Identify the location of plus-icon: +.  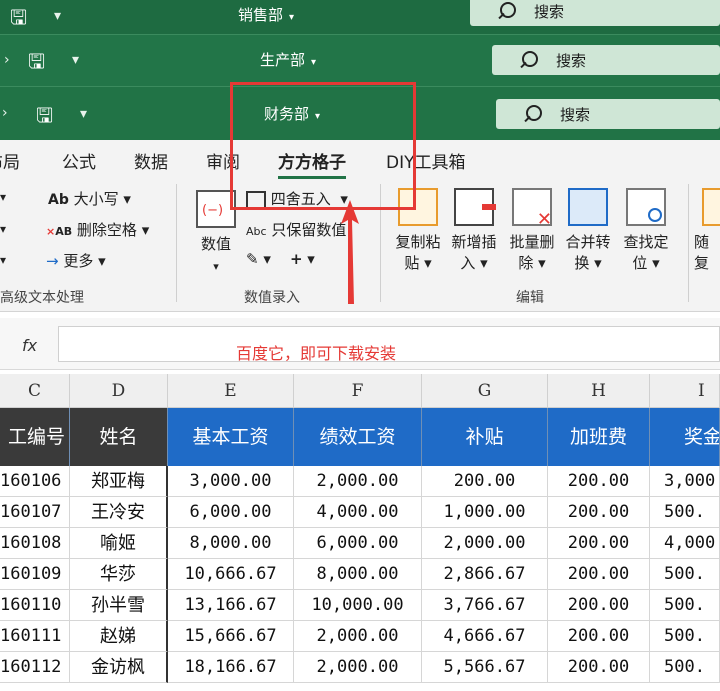
(296, 259).